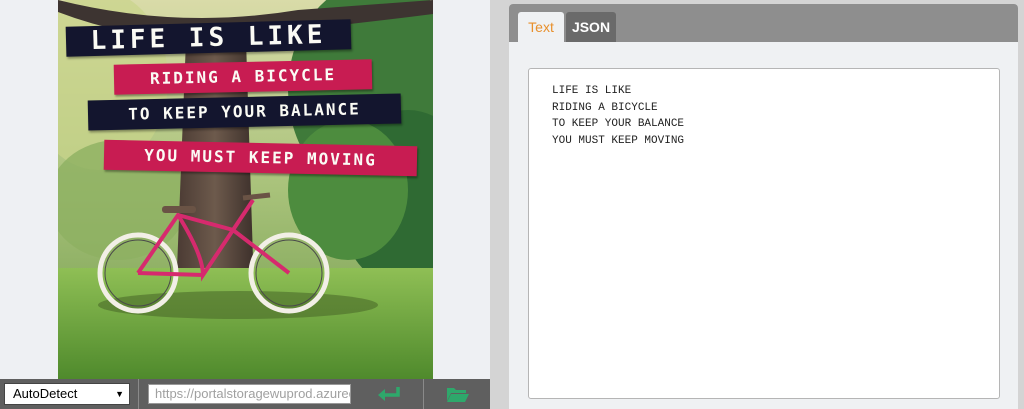  Describe the element at coordinates (45, 393) in the screenshot. I see `language-select-value: AutoDetect` at that location.